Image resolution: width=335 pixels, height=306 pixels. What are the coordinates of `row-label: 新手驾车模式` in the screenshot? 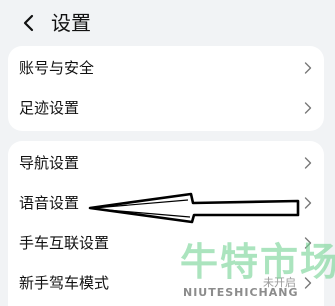 It's located at (64, 283).